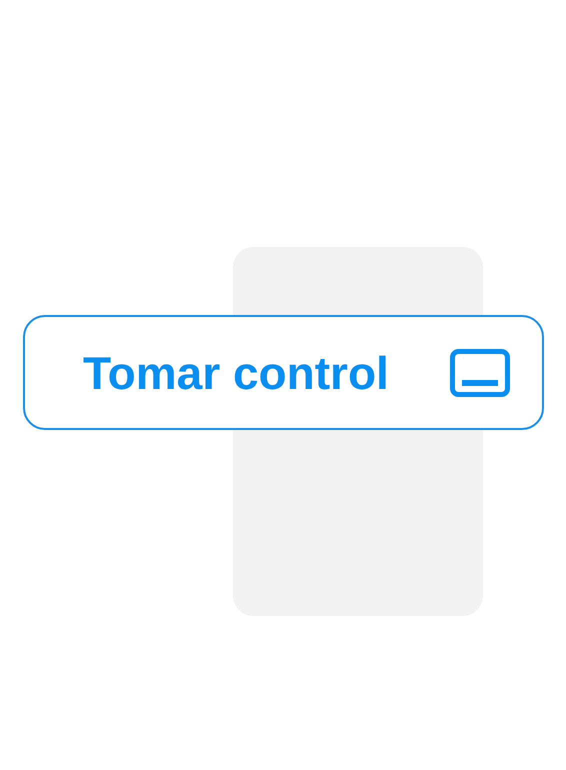 This screenshot has height=770, width=566. Describe the element at coordinates (283, 372) in the screenshot. I see `take-control-button: Tomar control` at that location.